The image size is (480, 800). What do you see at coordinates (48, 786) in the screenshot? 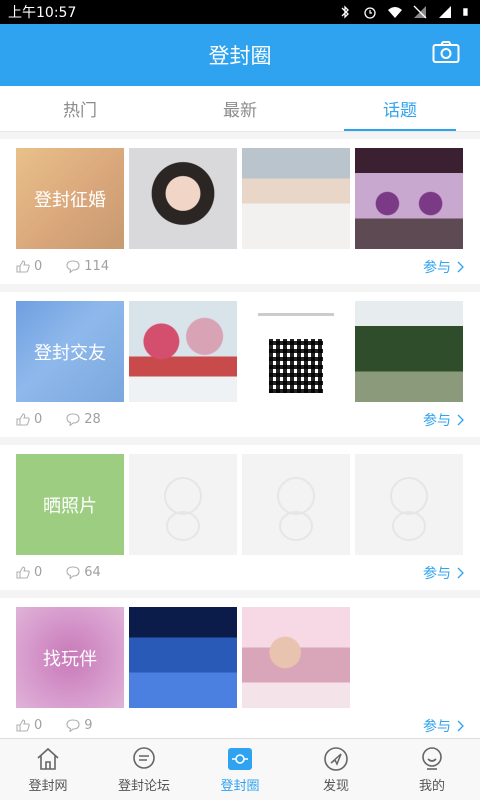
I see `nav-home-label: 登封网` at bounding box center [48, 786].